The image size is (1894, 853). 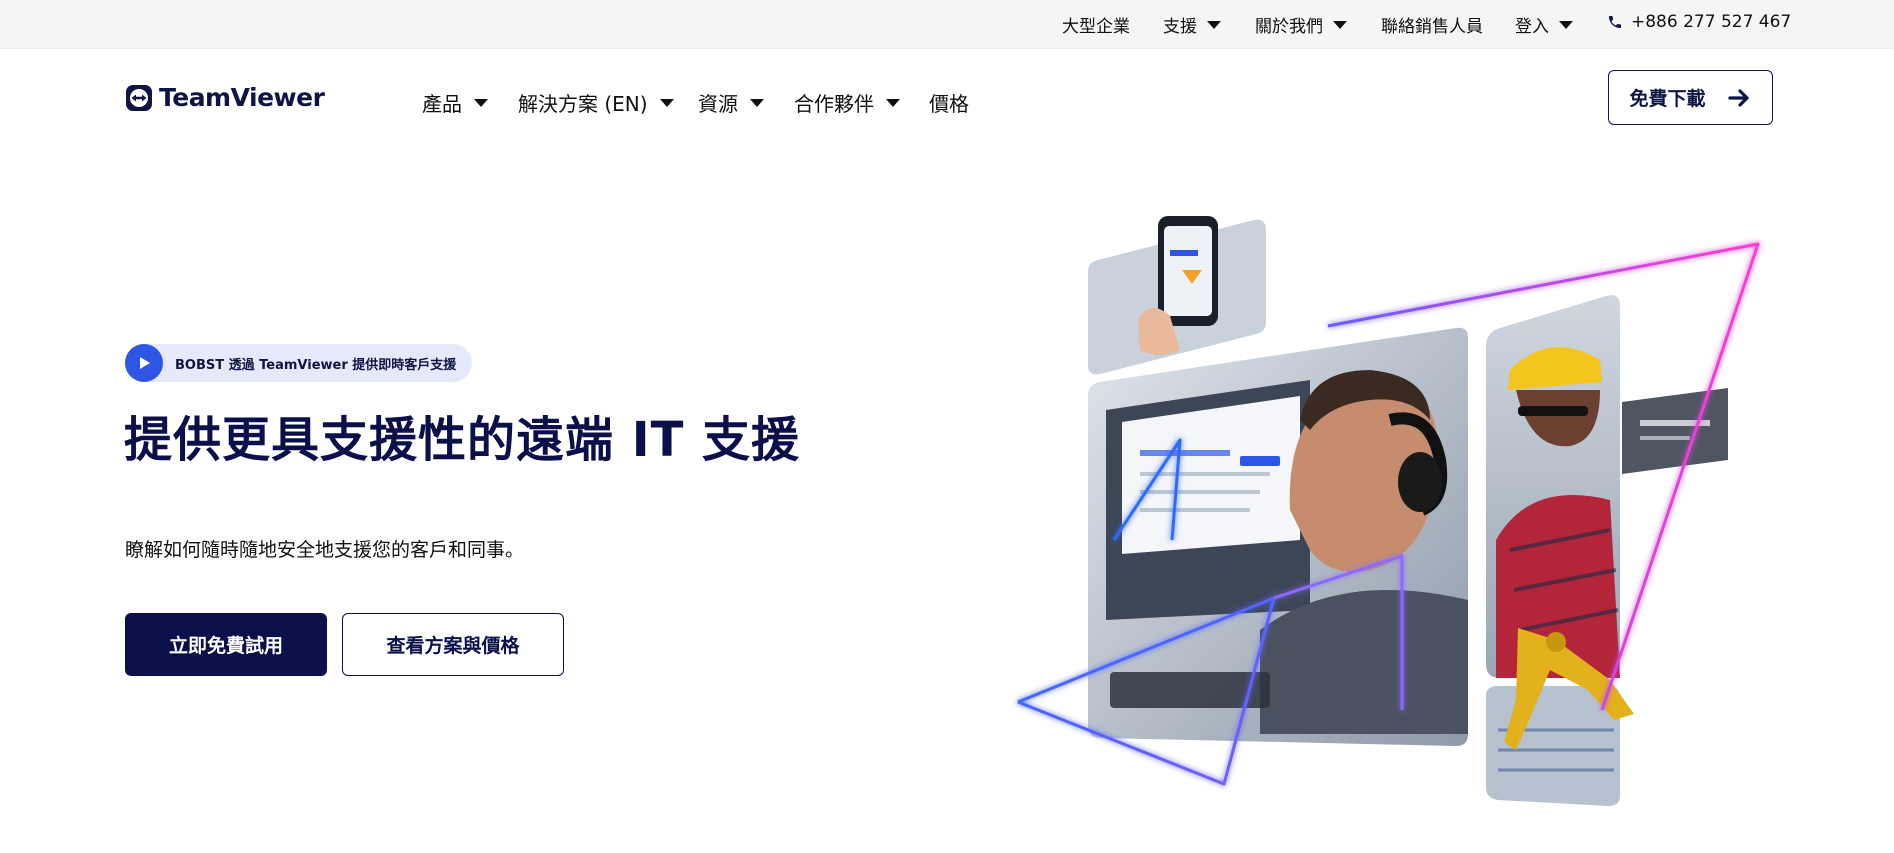 What do you see at coordinates (718, 104) in the screenshot?
I see `nav-resources-label: 資源` at bounding box center [718, 104].